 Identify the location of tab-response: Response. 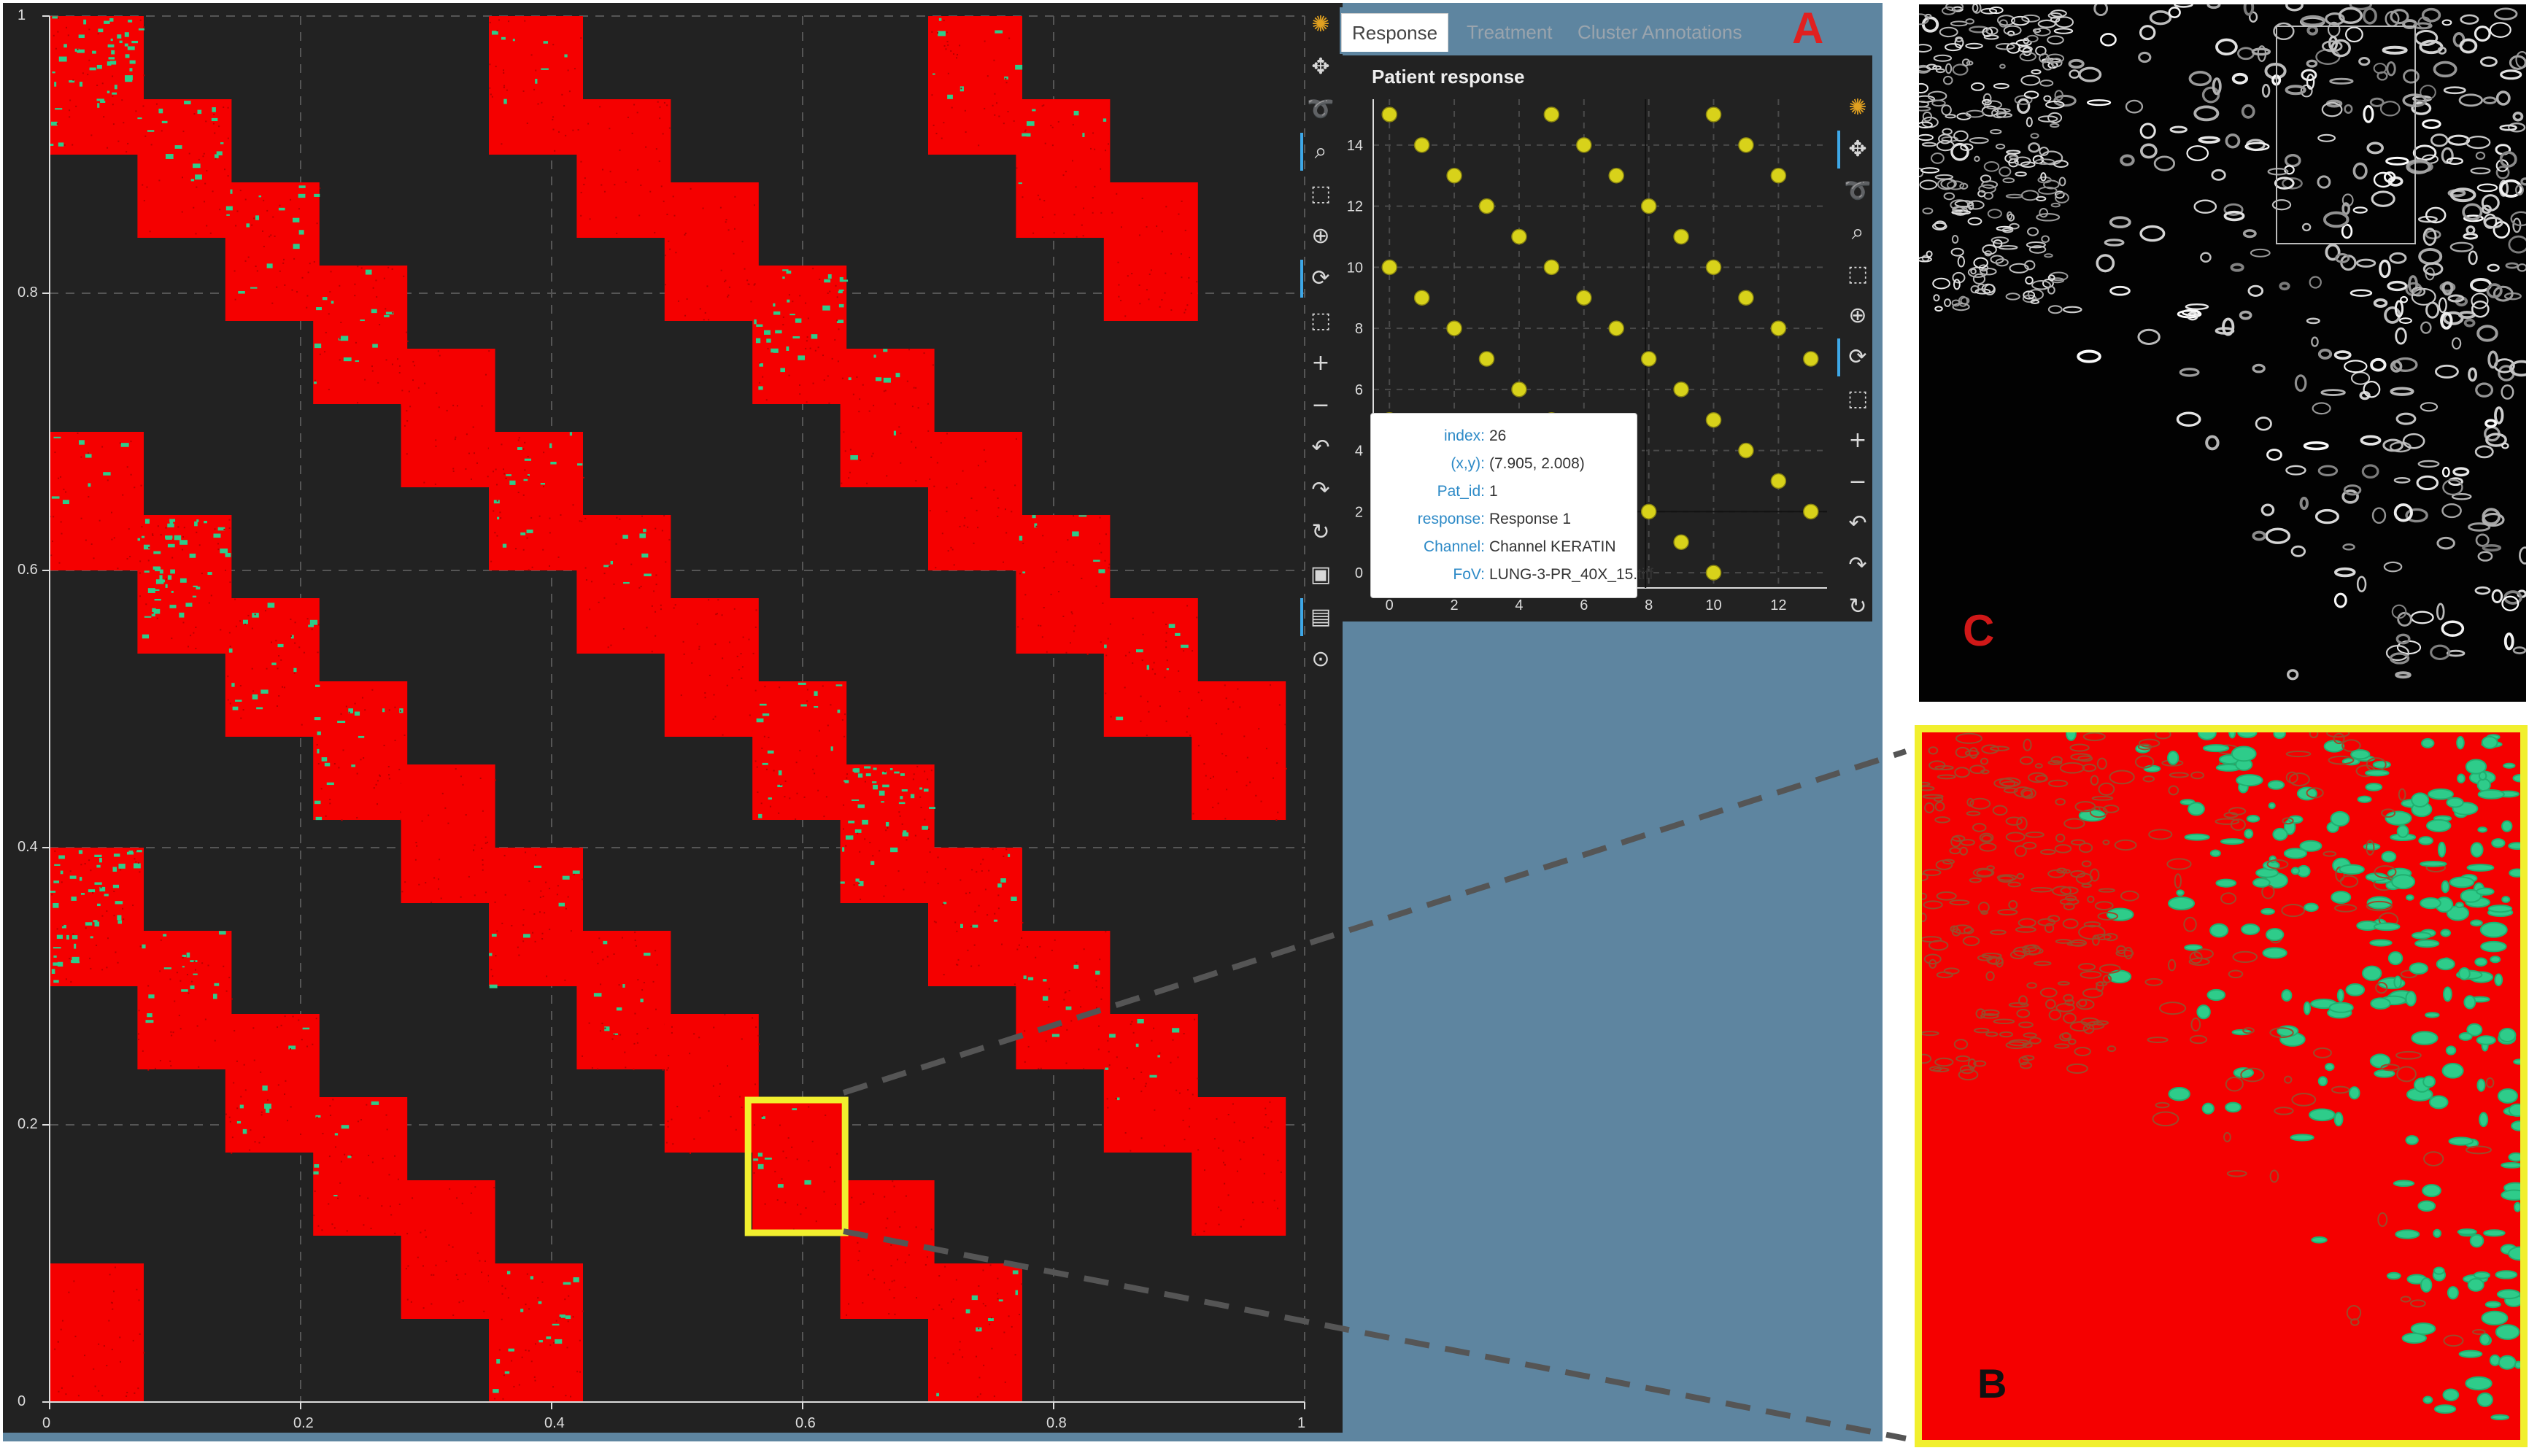
(1395, 32).